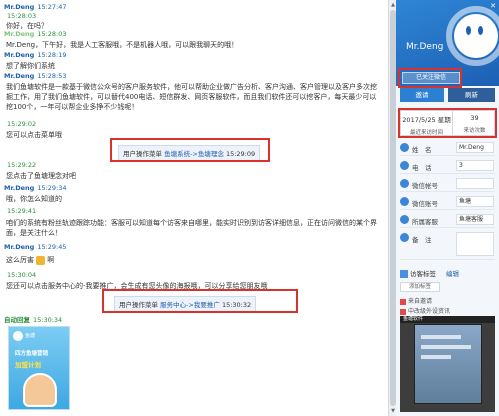 This screenshot has height=416, width=499. Describe the element at coordinates (476, 36) in the screenshot. I see `avatar` at that location.